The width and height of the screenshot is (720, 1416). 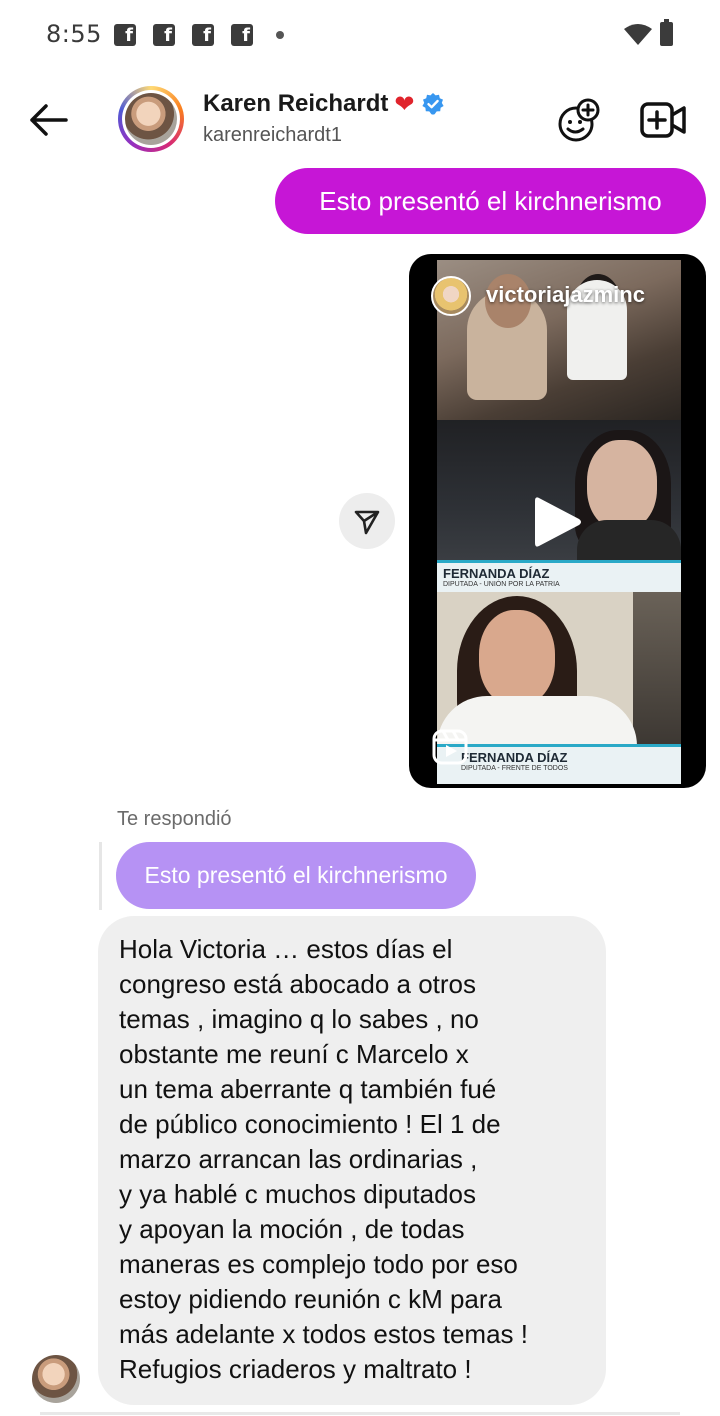 What do you see at coordinates (514, 768) in the screenshot?
I see `caption-subtitle: DIPUTADA - FRENTE DE TODOS` at bounding box center [514, 768].